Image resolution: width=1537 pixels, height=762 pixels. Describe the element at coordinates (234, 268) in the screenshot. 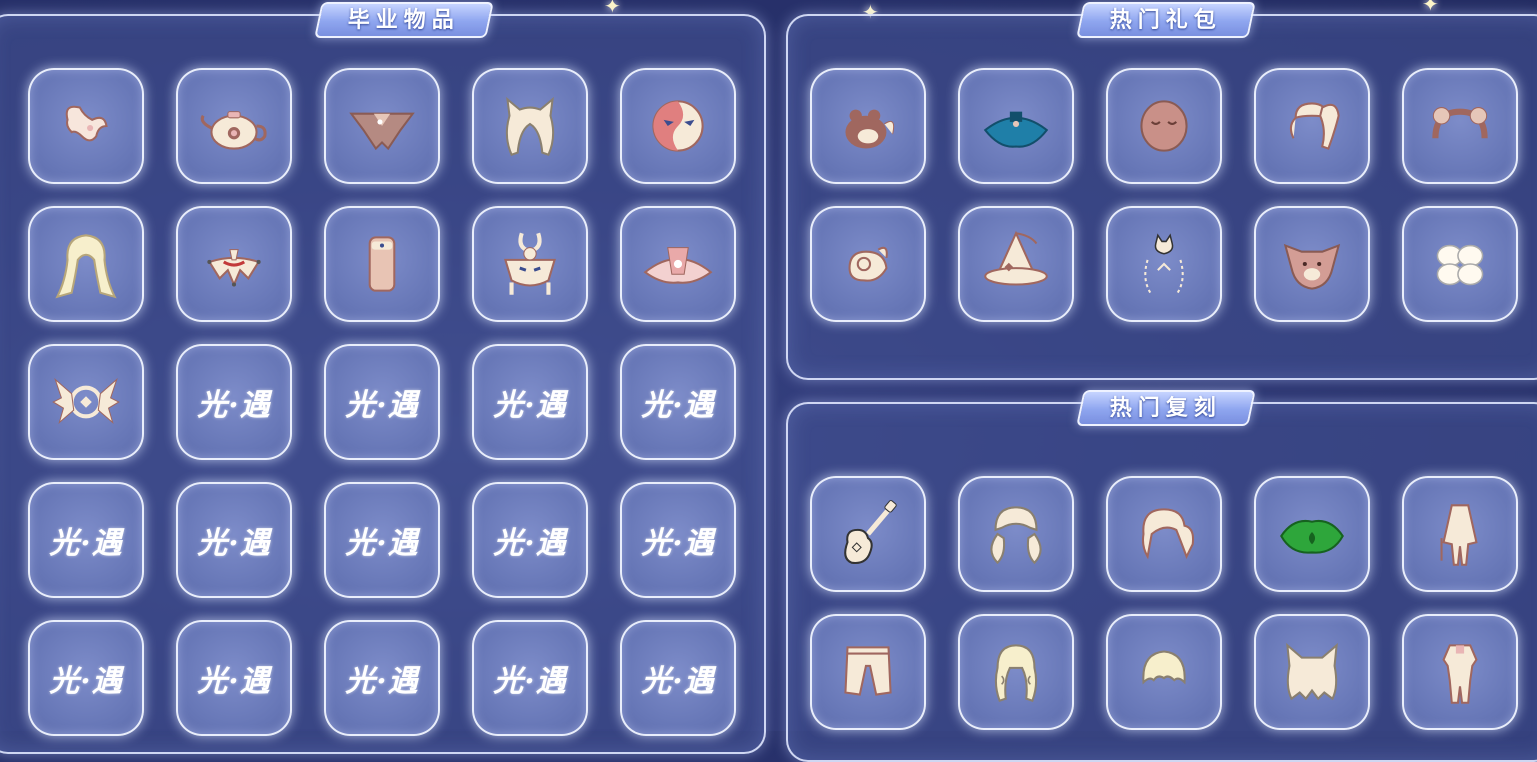

I see `bead-necklace-icon` at that location.